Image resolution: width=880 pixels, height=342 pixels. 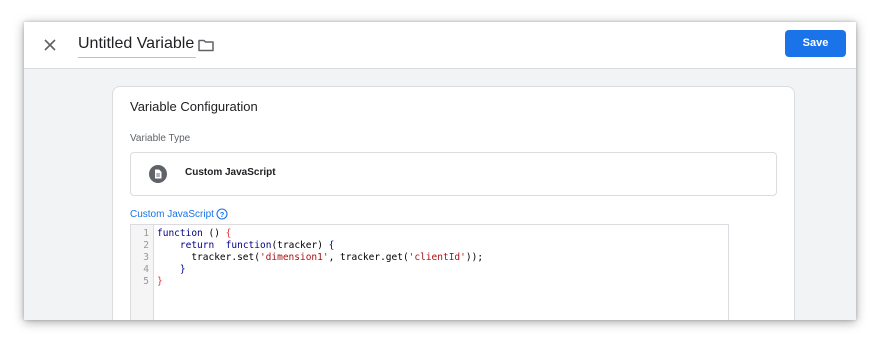 I want to click on line-number: 4, so click(x=146, y=269).